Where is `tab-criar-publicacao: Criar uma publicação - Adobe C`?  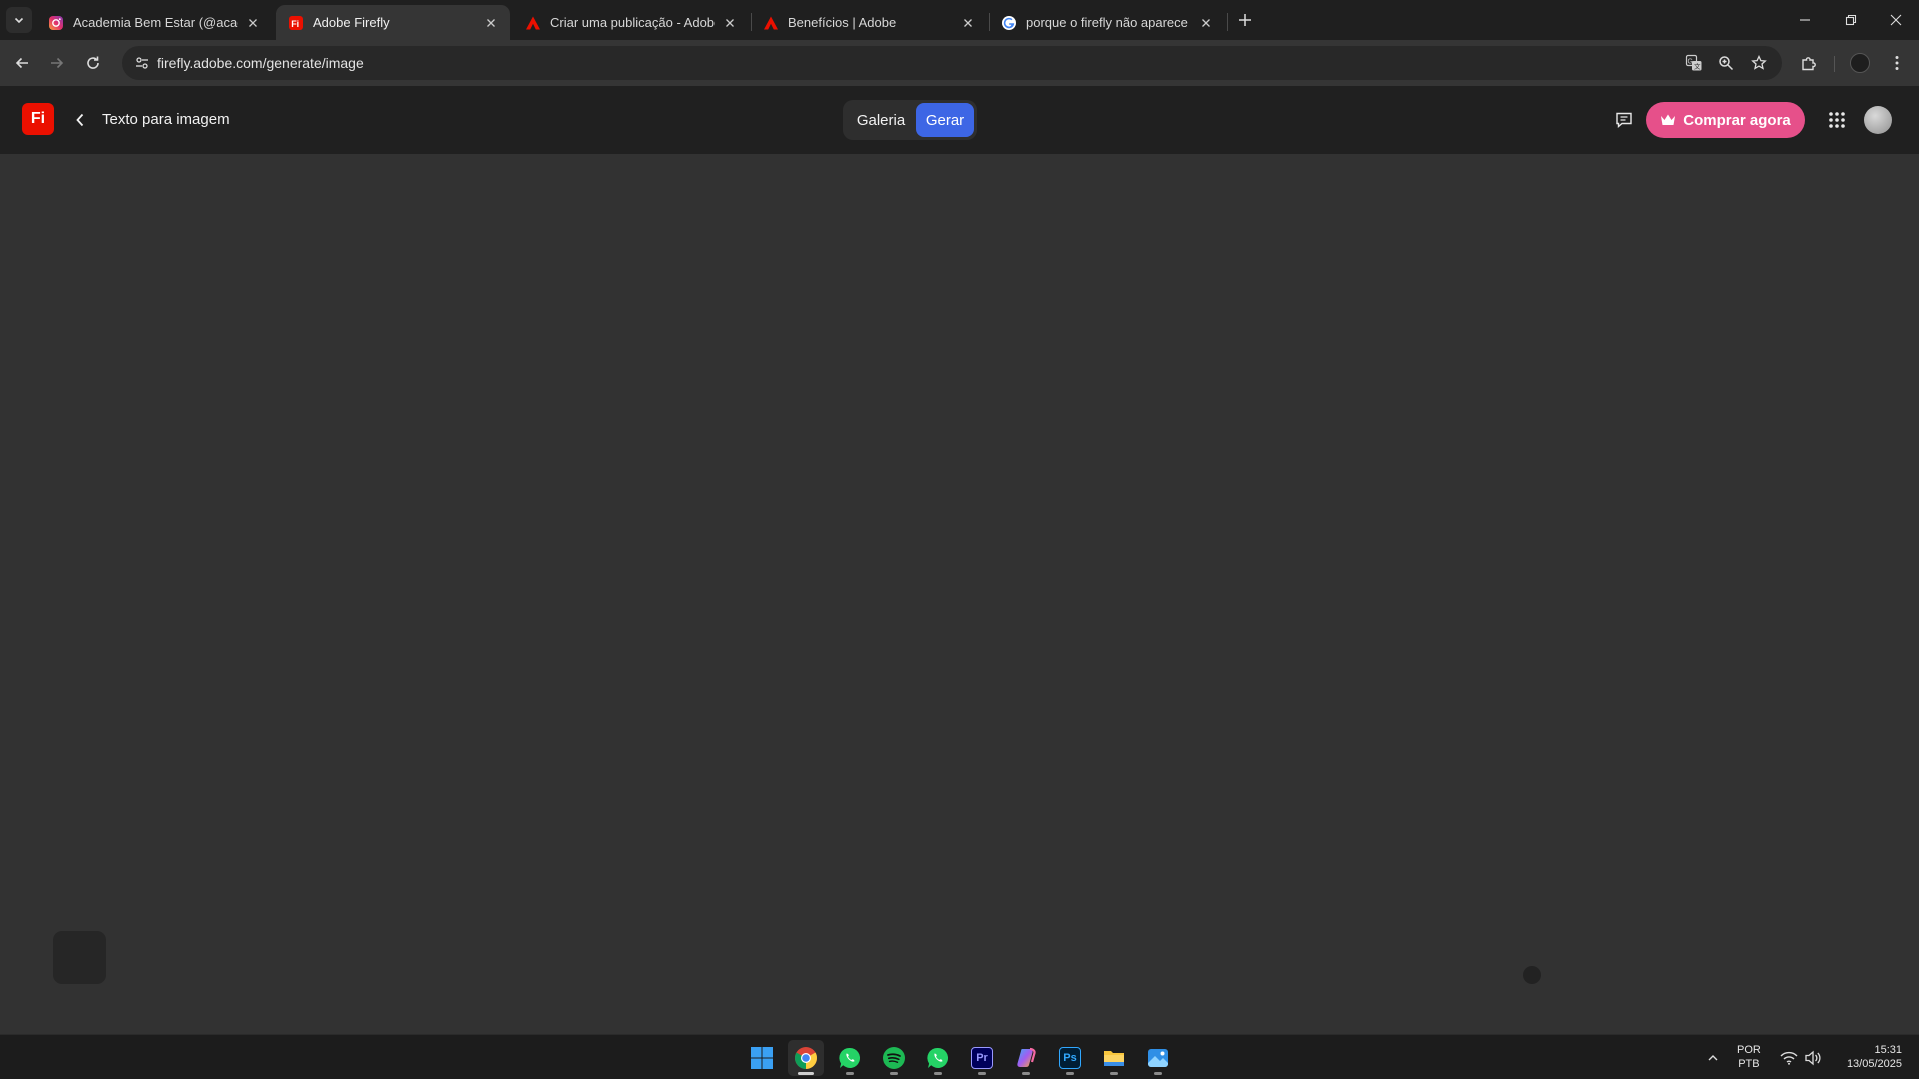 tab-criar-publicacao: Criar uma publicação - Adobe C is located at coordinates (631, 22).